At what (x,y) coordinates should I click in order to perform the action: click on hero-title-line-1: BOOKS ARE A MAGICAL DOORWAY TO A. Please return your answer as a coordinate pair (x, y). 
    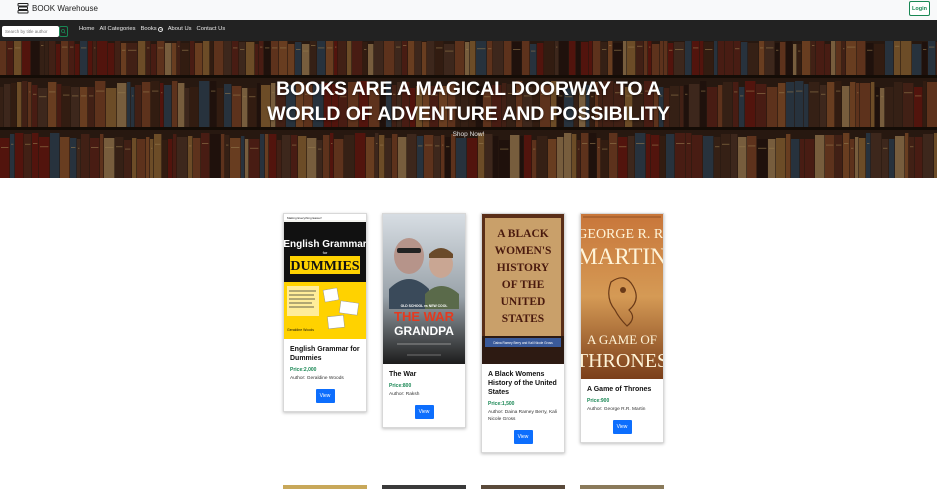
    Looking at the image, I should click on (468, 89).